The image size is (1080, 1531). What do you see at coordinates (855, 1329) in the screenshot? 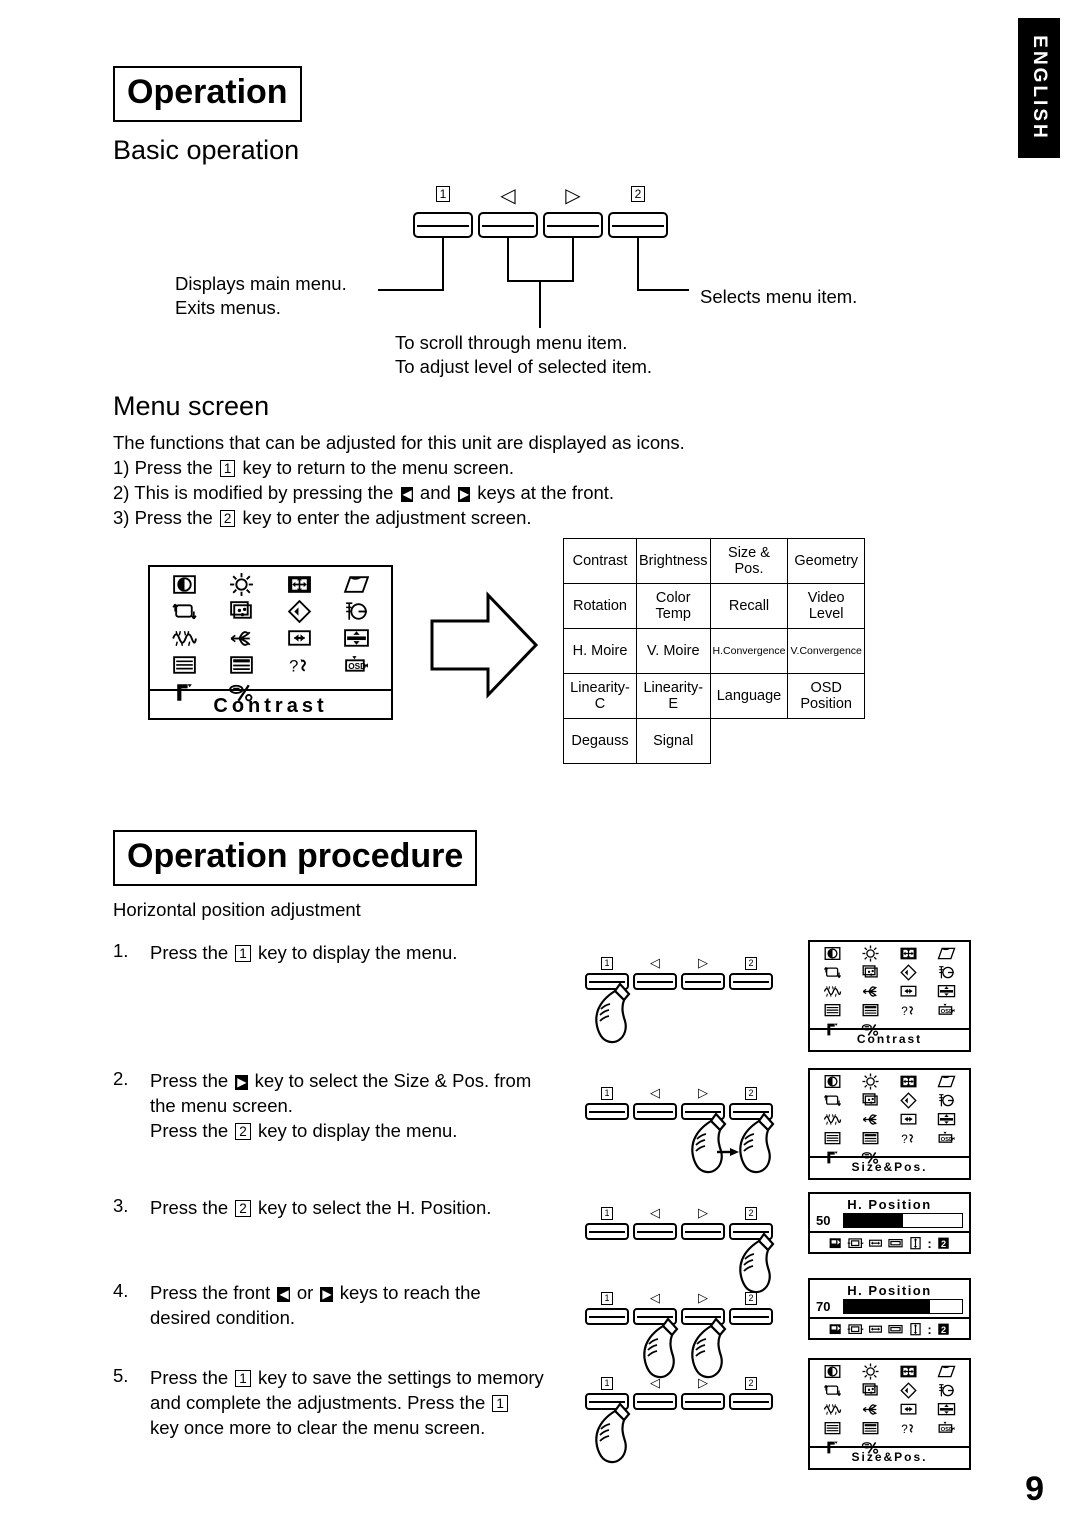
I see `h-size-icon` at bounding box center [855, 1329].